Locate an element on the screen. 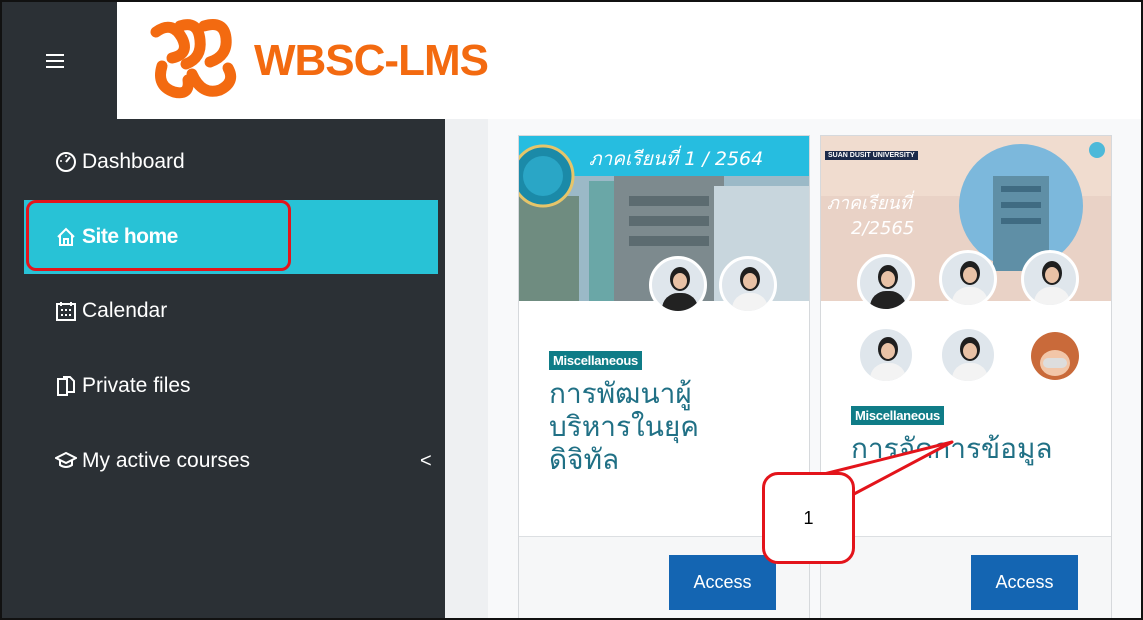 This screenshot has height=620, width=1143. callout-pointer is located at coordinates (888, 468).